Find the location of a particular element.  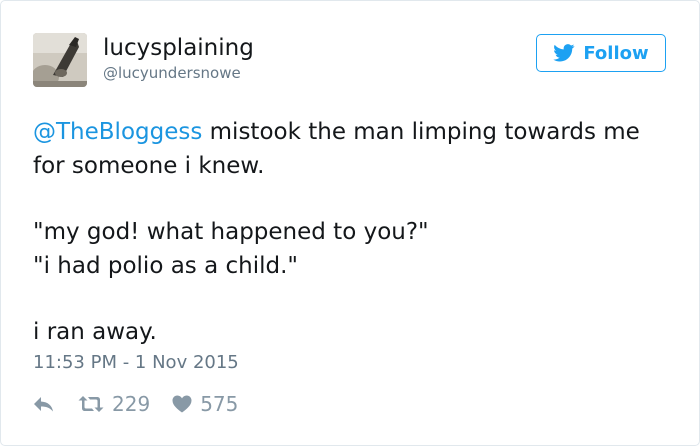

tweet-line: "my god! what happened to you?" is located at coordinates (231, 232).